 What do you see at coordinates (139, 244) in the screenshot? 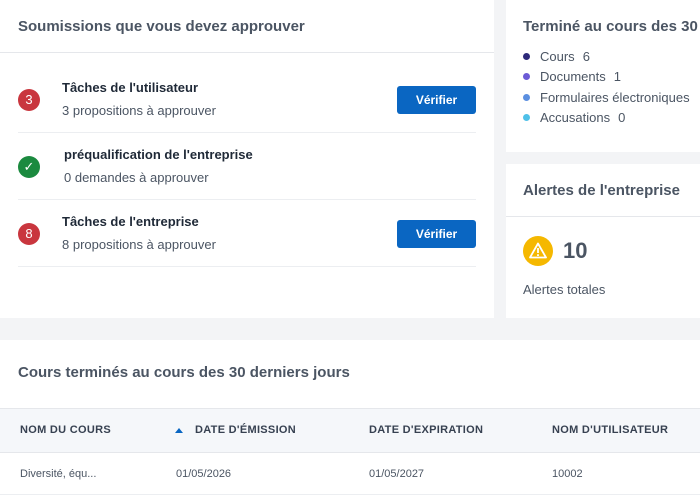
I see `task-subtitle: 8 propositions à approuver` at bounding box center [139, 244].